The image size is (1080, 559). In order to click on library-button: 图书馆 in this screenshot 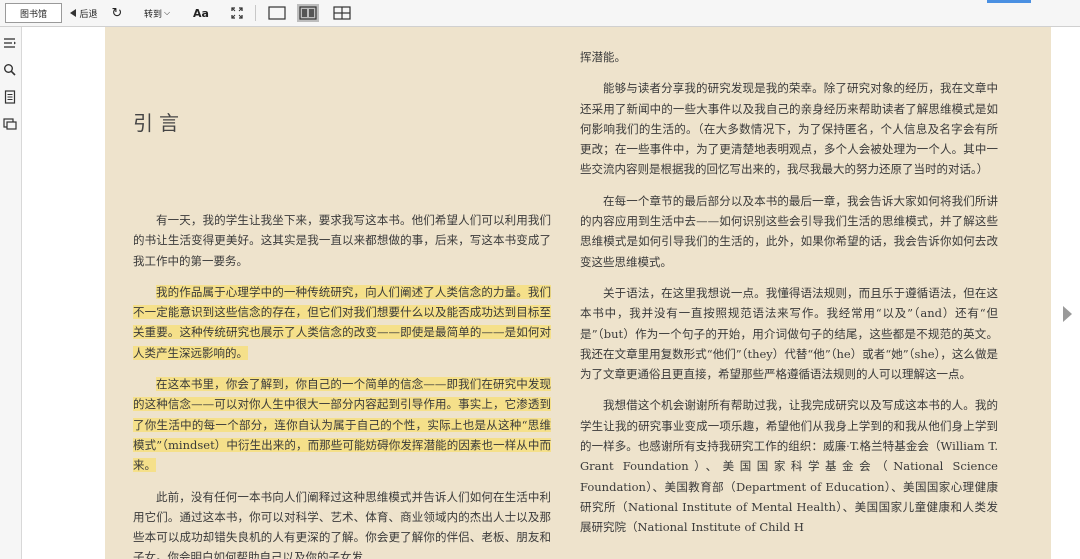, I will do `click(33, 13)`.